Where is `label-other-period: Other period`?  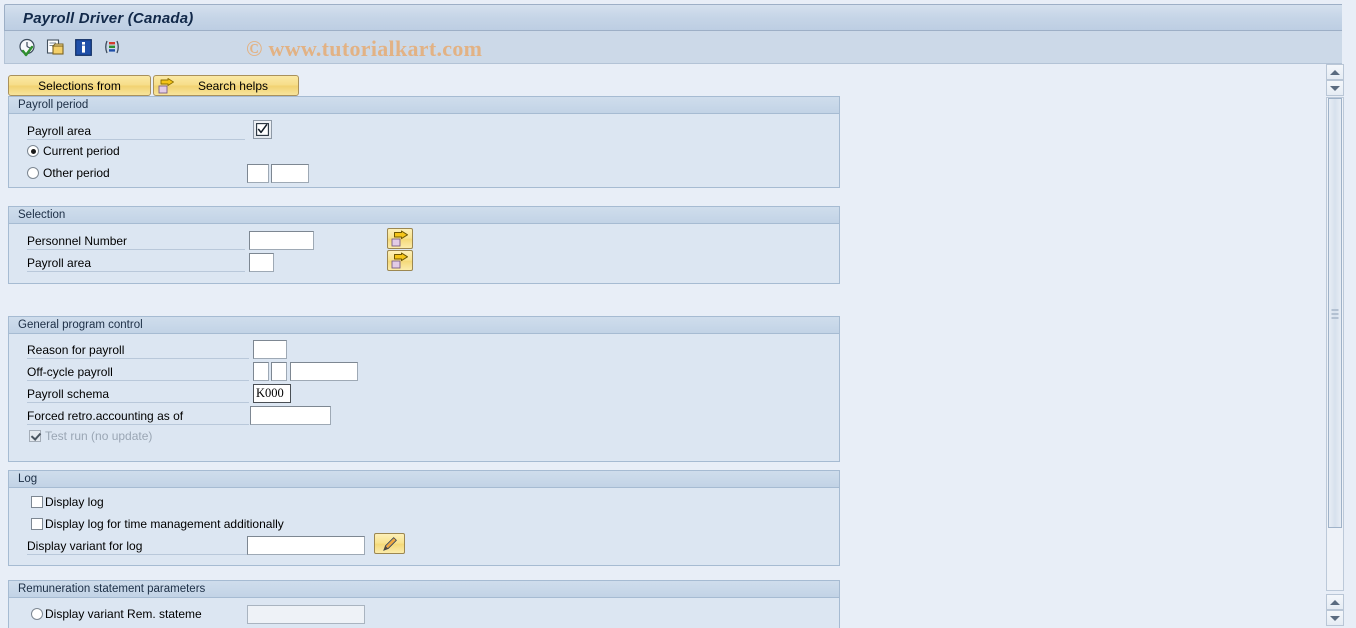
label-other-period: Other period is located at coordinates (76, 173).